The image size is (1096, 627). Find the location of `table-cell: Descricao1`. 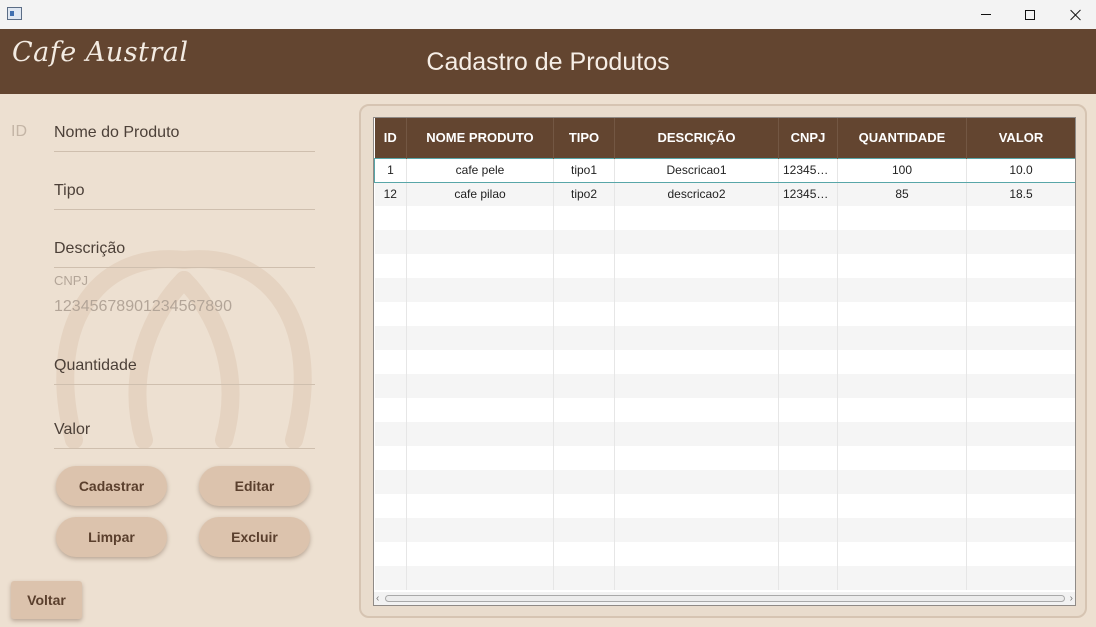

table-cell: Descricao1 is located at coordinates (696, 170).